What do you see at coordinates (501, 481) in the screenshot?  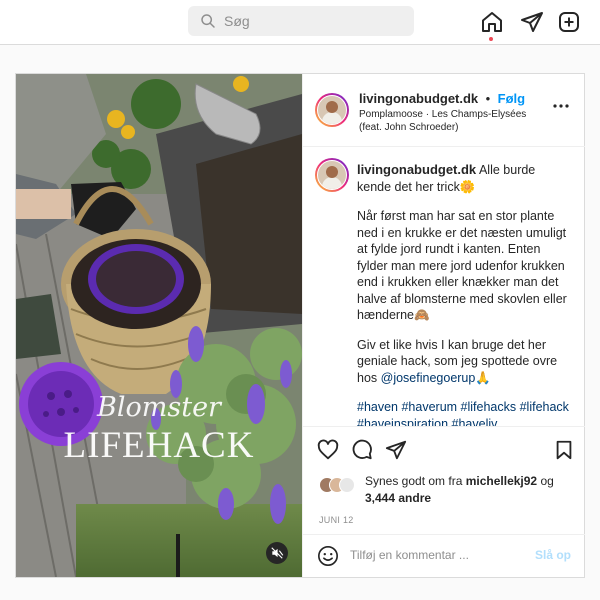 I see `liker-username: michellekj92` at bounding box center [501, 481].